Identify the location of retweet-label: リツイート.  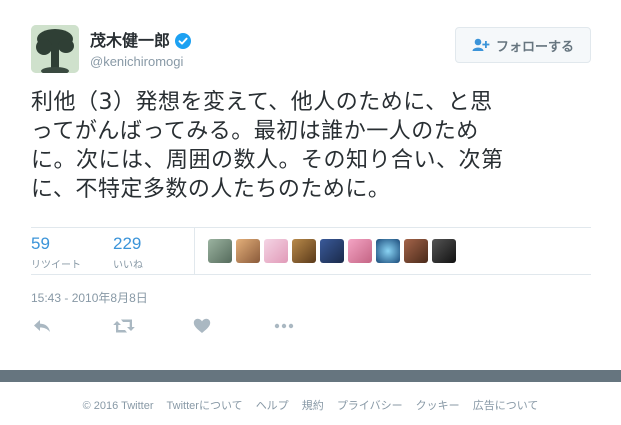
(56, 265).